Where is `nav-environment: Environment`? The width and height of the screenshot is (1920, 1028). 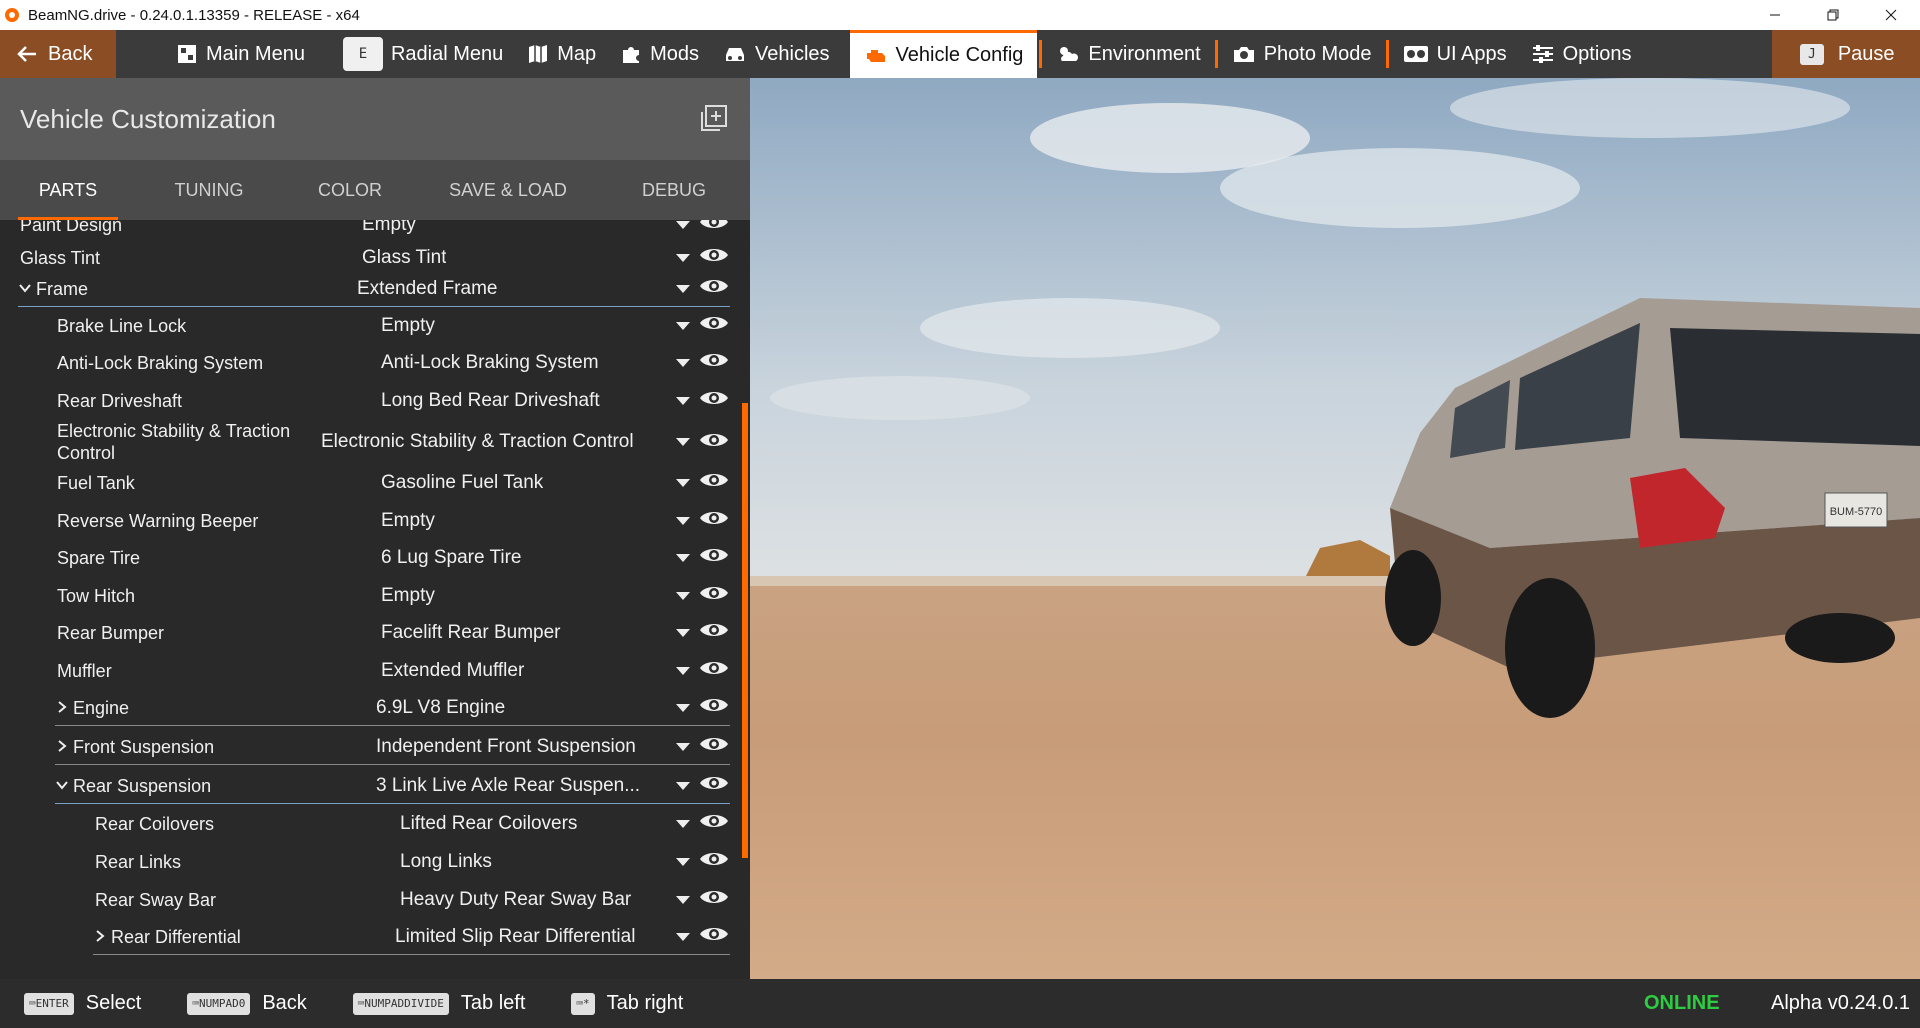 nav-environment: Environment is located at coordinates (1128, 54).